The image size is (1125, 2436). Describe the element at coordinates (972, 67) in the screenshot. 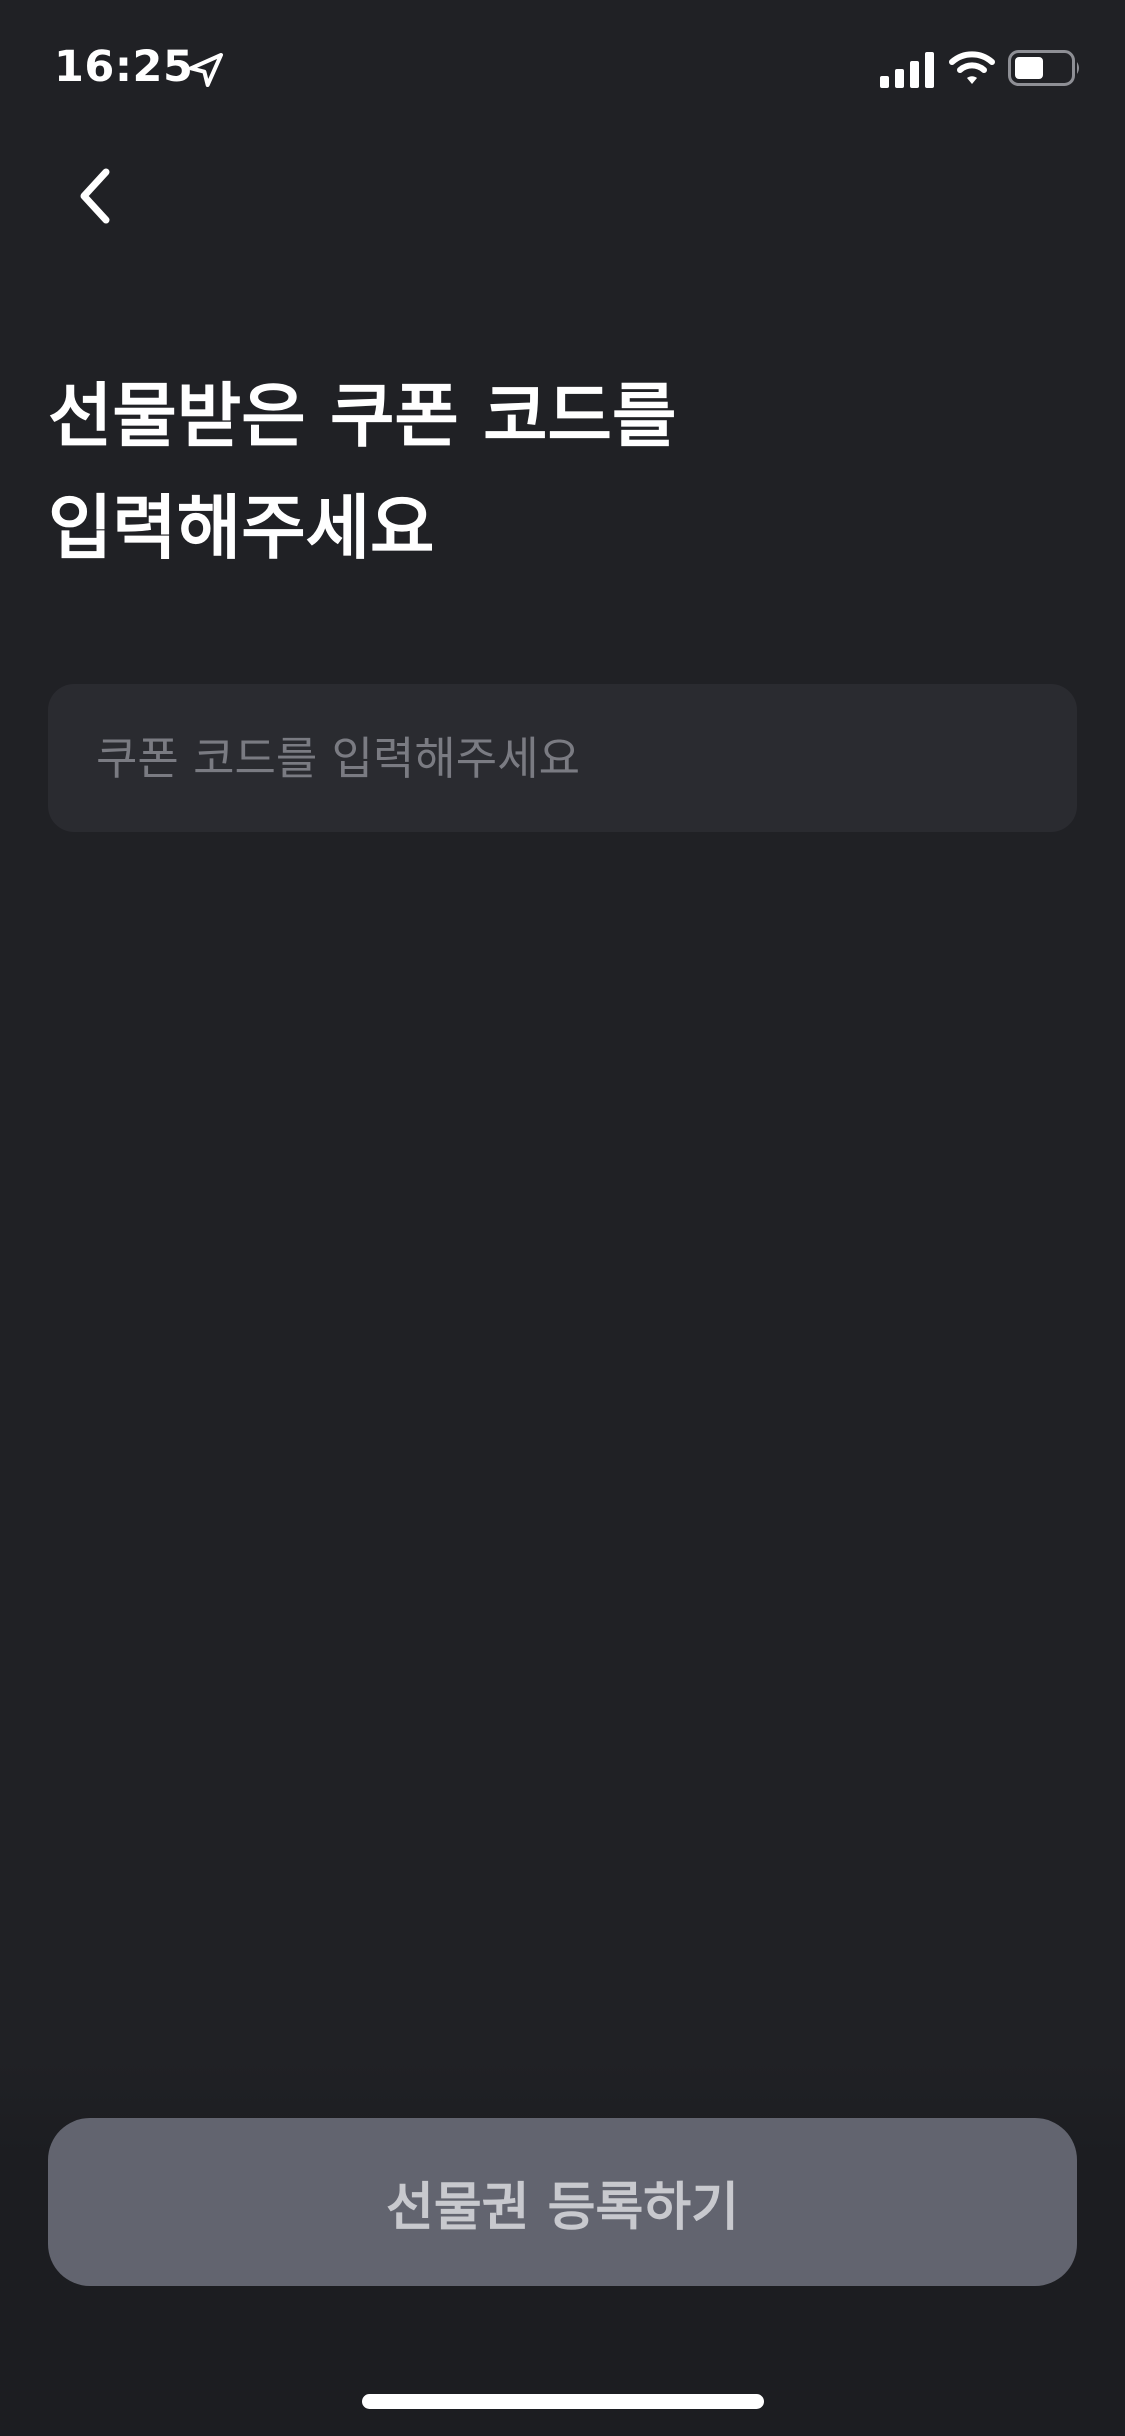

I see `wifi-icon` at that location.